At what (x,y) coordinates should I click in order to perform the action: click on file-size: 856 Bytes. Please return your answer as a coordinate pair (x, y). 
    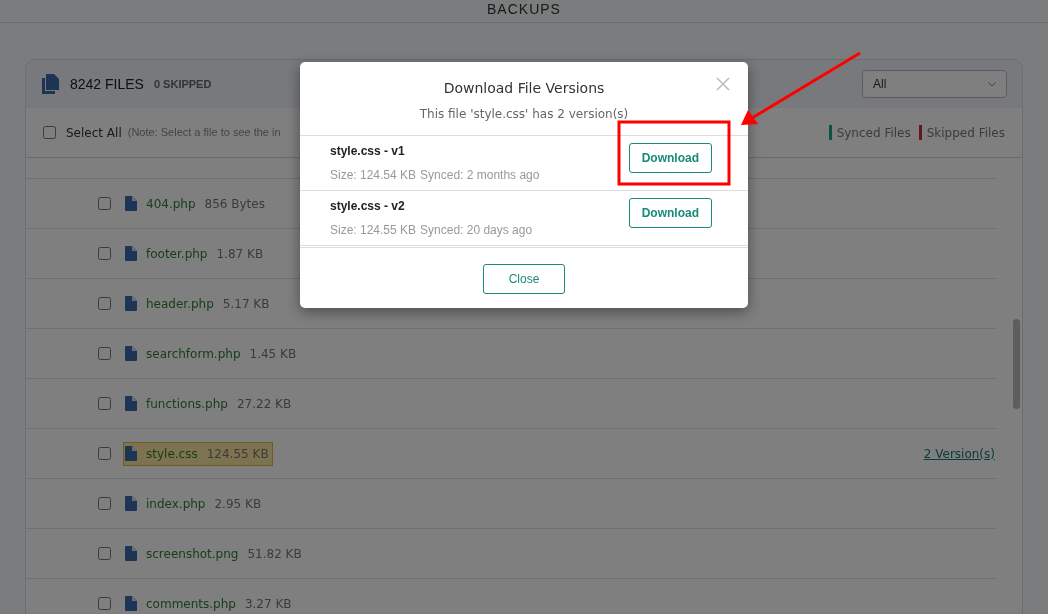
    Looking at the image, I should click on (234, 204).